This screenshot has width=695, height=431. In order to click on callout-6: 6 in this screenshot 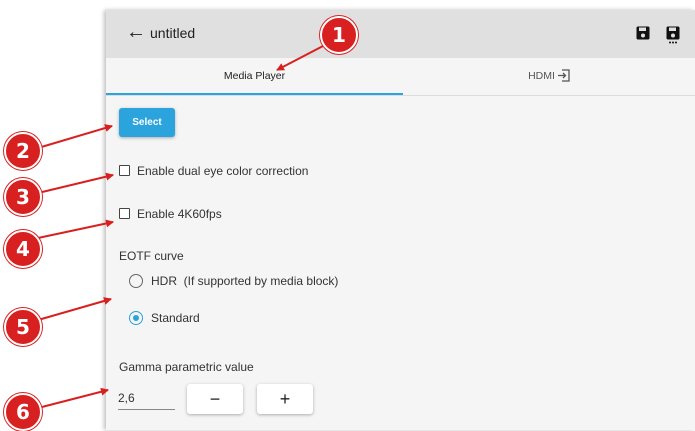, I will do `click(23, 412)`.